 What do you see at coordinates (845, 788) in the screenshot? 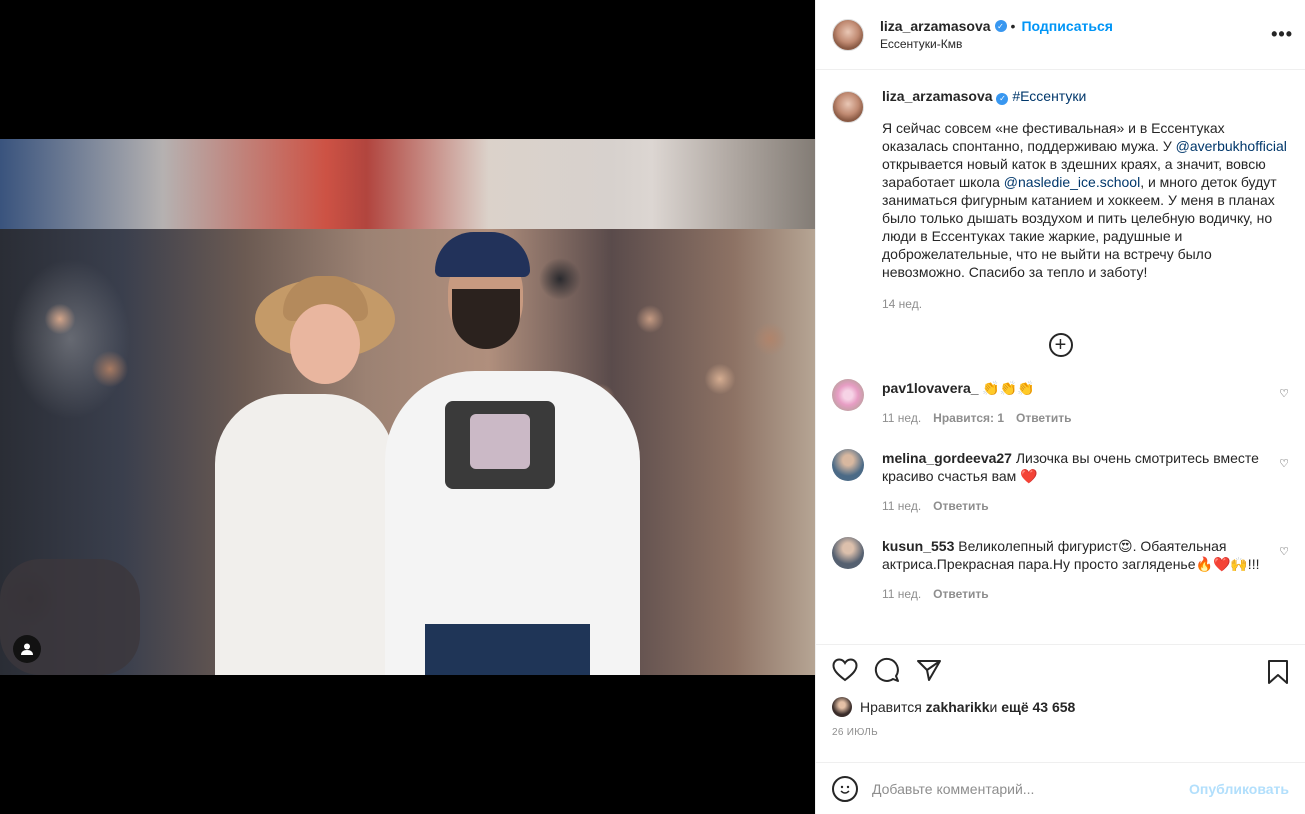
I see `emoji-icon` at bounding box center [845, 788].